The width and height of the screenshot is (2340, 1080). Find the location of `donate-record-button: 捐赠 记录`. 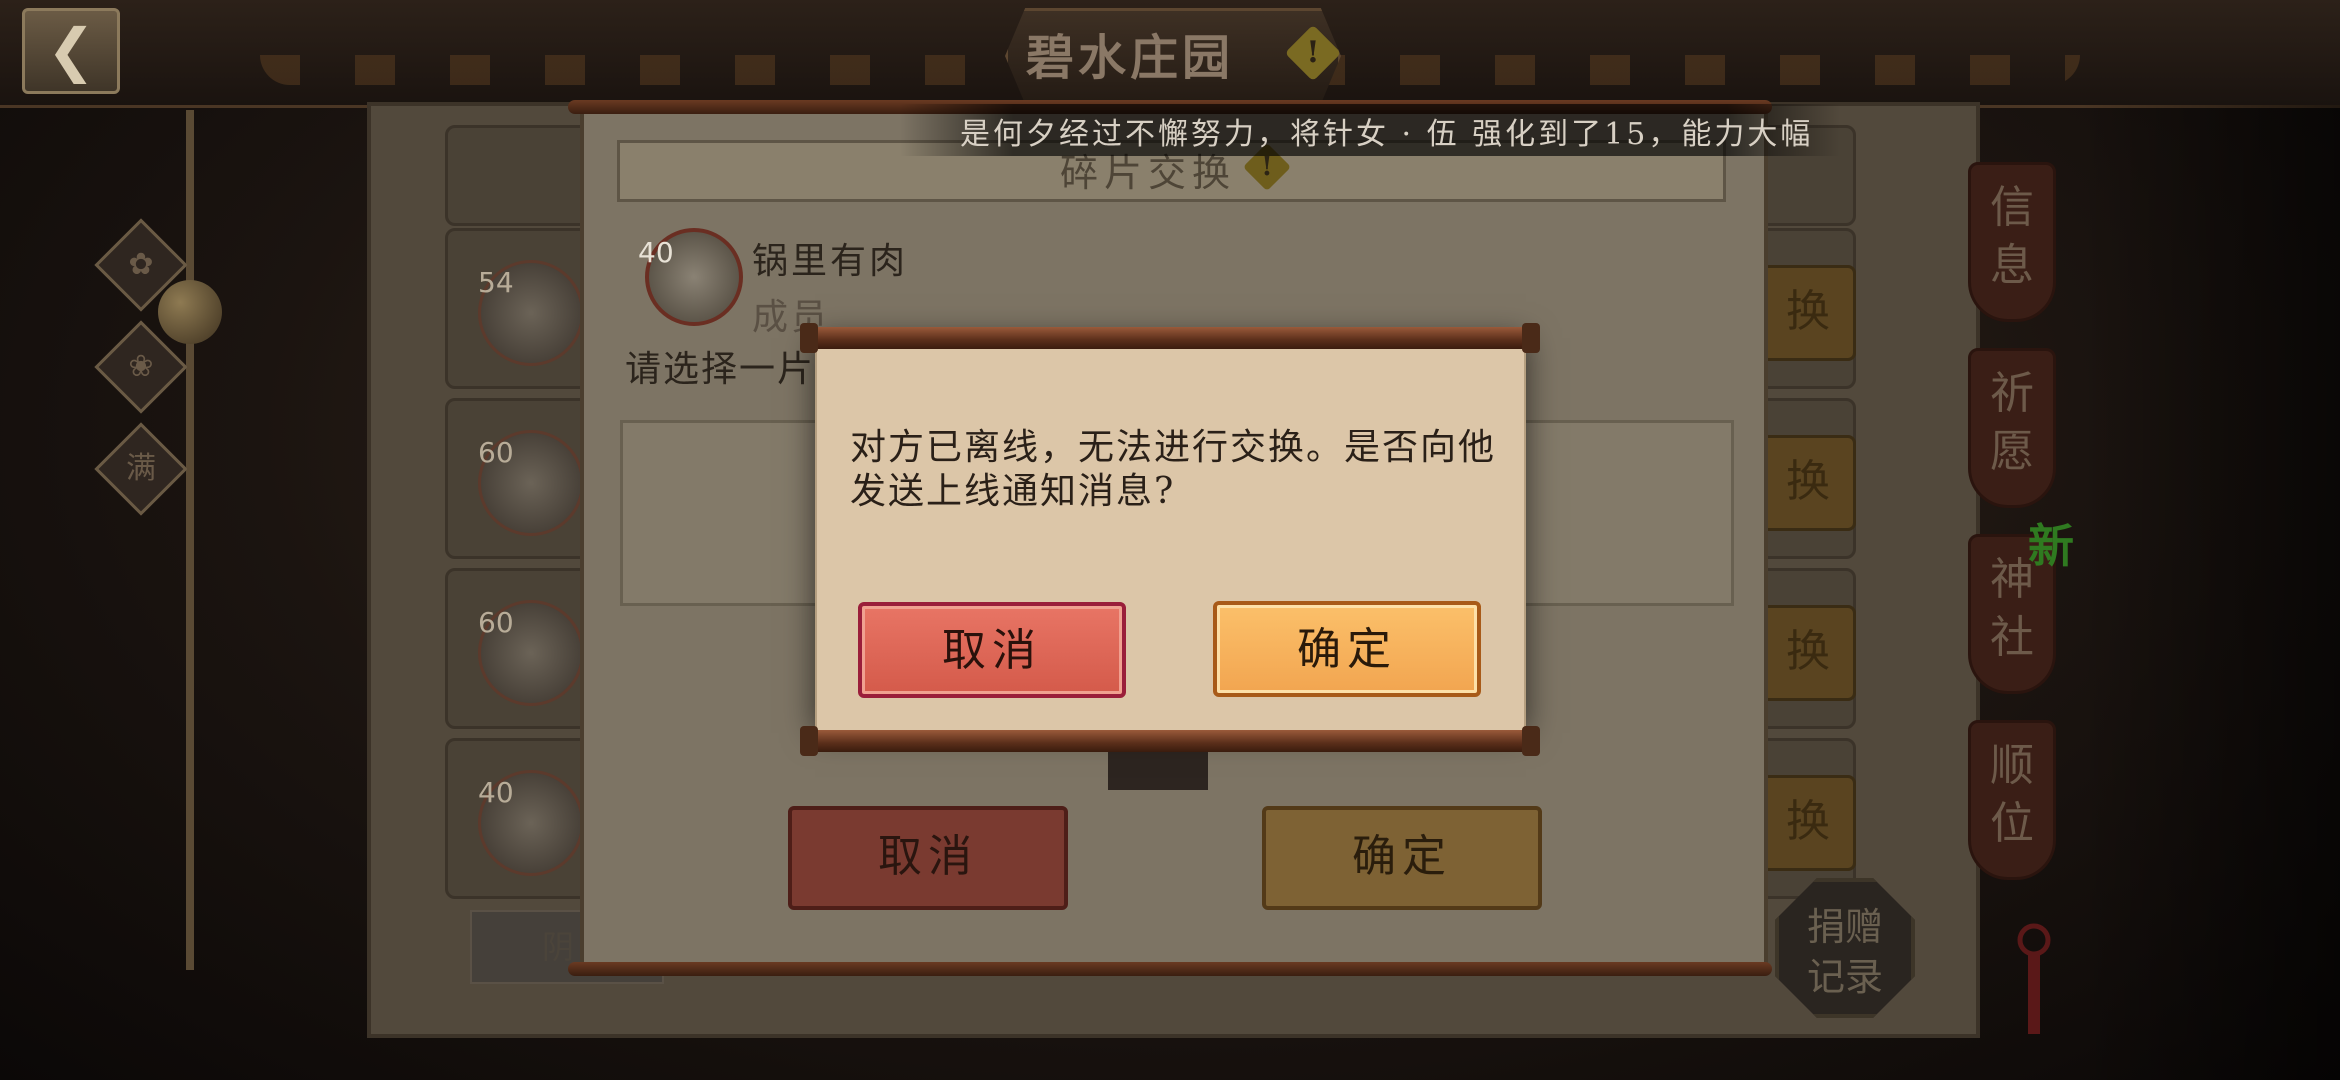

donate-record-button: 捐赠 记录 is located at coordinates (1845, 948).